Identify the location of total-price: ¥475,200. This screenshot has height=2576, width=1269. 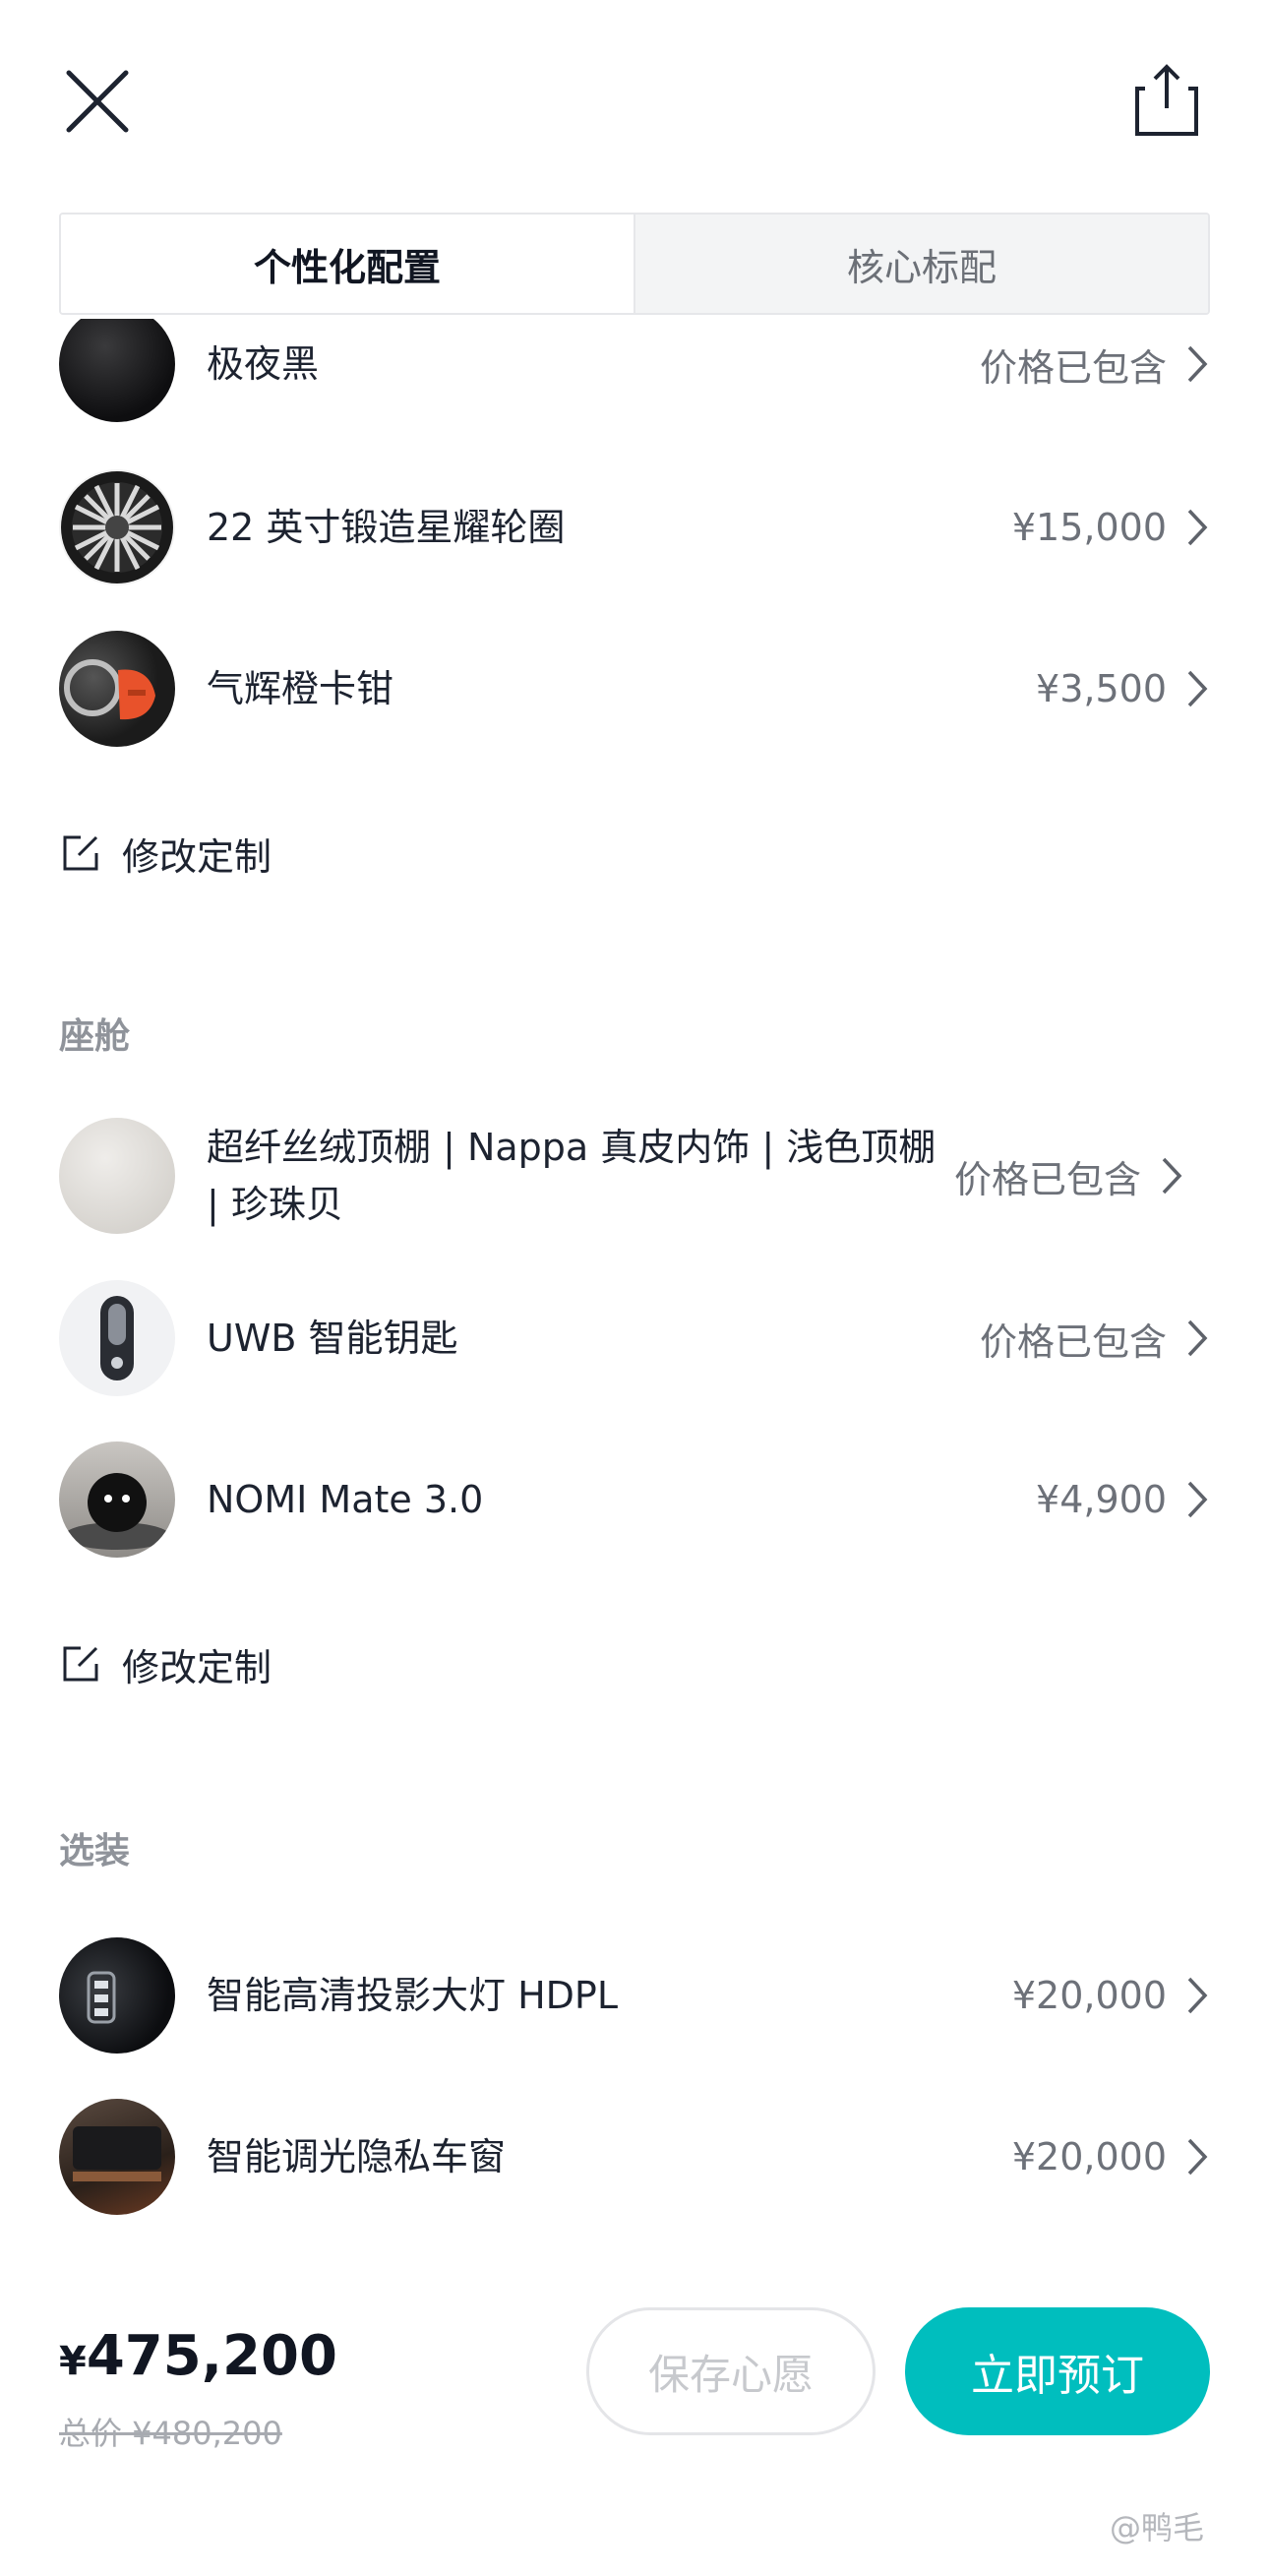
(198, 2356).